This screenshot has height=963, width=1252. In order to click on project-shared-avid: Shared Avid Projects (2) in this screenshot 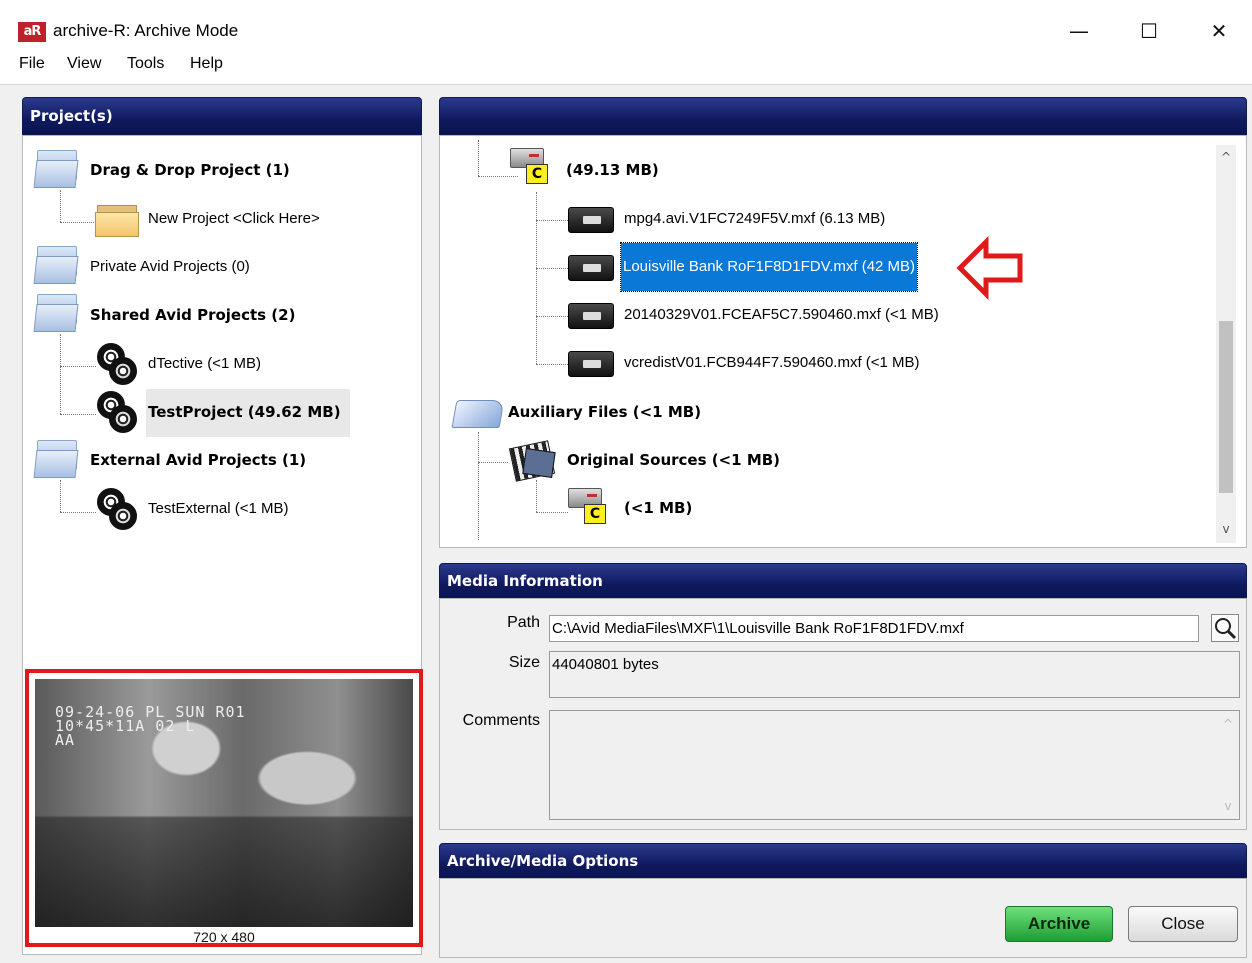, I will do `click(192, 315)`.